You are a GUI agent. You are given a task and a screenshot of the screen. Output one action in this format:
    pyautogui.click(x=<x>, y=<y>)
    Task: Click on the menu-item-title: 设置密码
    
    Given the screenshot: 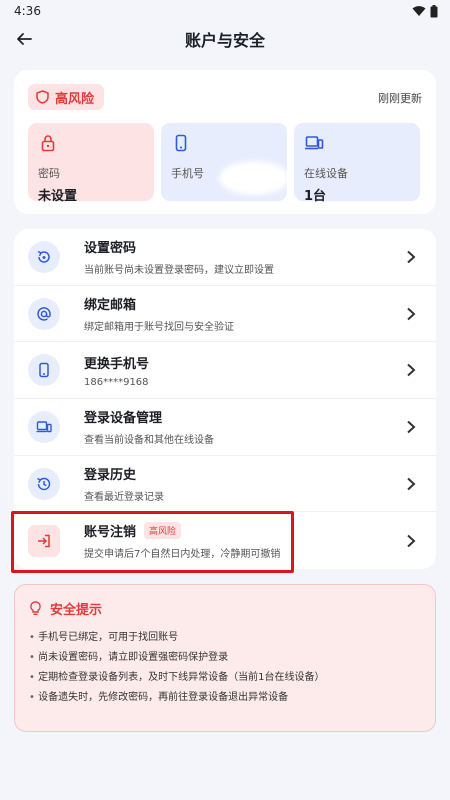 What is the action you would take?
    pyautogui.click(x=110, y=249)
    